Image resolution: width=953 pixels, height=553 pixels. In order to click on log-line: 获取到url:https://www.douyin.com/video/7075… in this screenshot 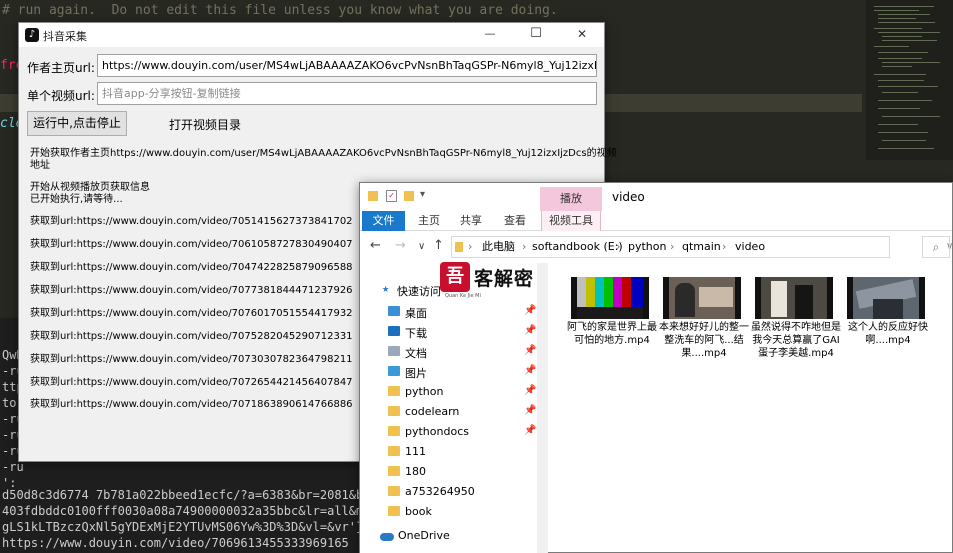, I will do `click(191, 336)`.